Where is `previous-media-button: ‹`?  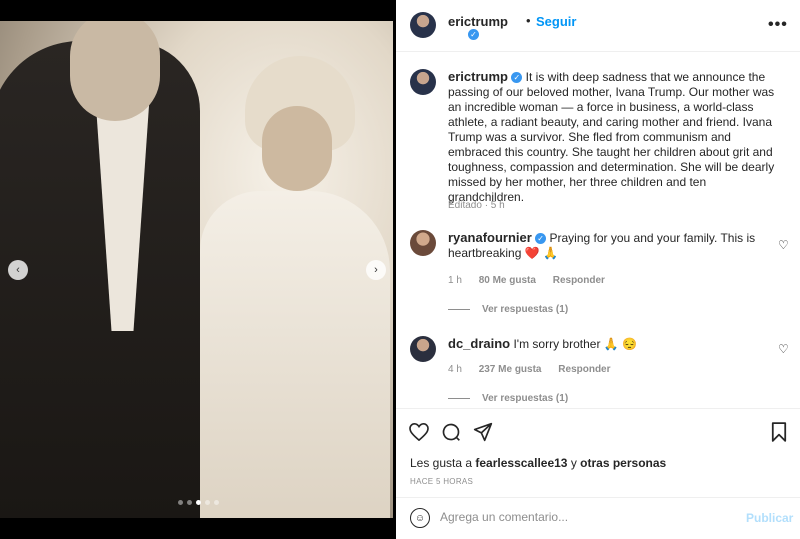 previous-media-button: ‹ is located at coordinates (18, 270).